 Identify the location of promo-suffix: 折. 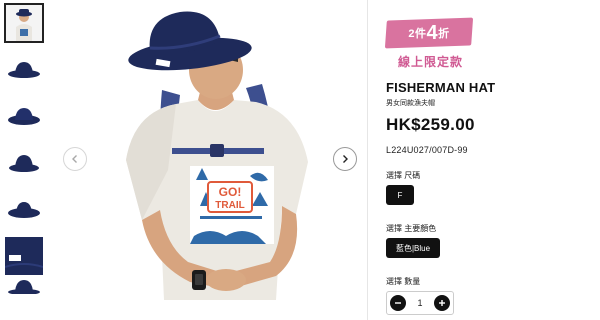
(444, 34).